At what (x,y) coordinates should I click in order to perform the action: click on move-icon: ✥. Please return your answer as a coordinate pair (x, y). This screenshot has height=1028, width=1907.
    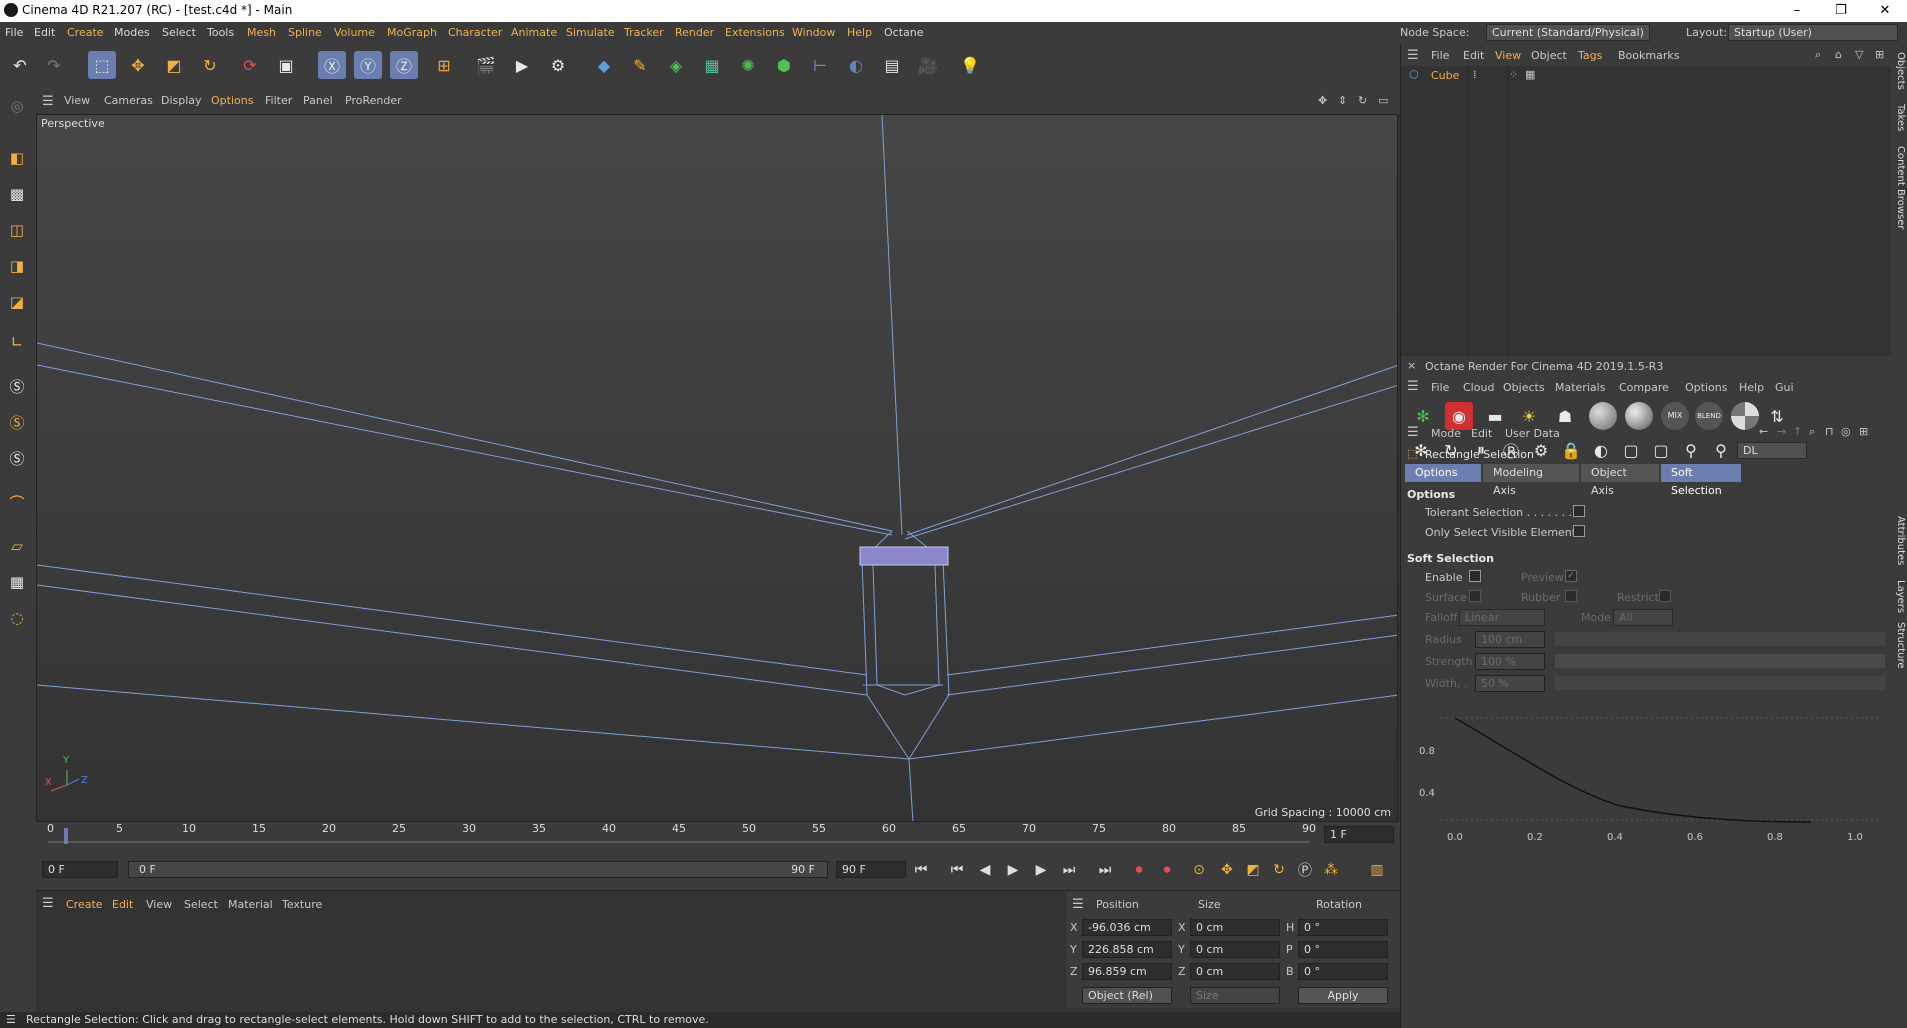
    Looking at the image, I should click on (138, 65).